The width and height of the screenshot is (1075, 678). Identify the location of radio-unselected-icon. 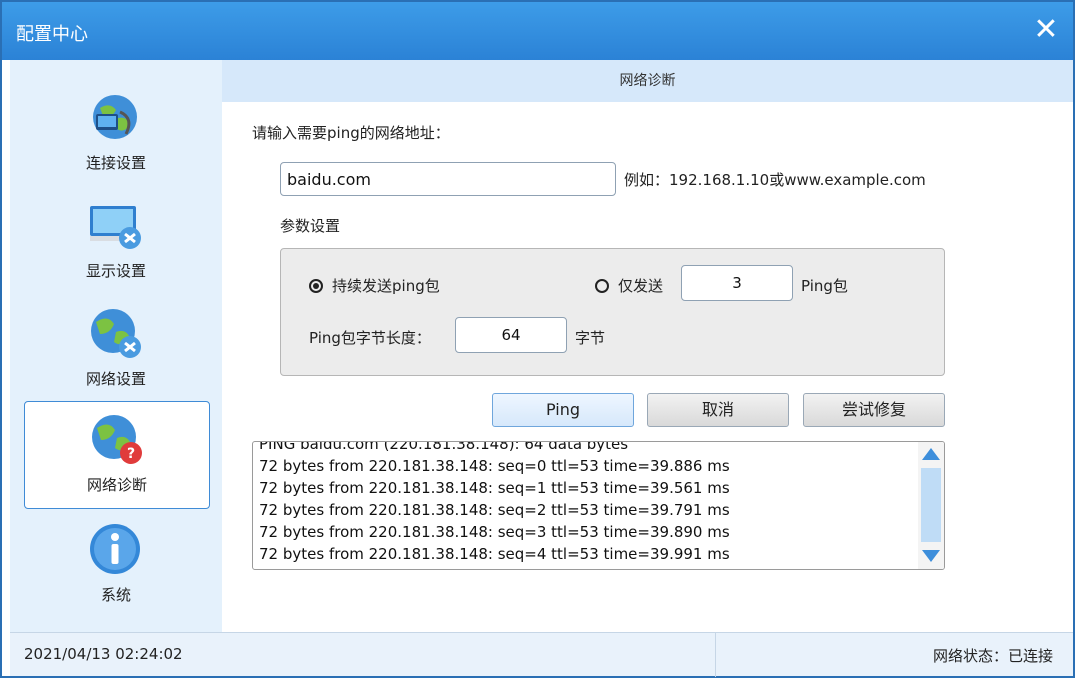
(602, 285).